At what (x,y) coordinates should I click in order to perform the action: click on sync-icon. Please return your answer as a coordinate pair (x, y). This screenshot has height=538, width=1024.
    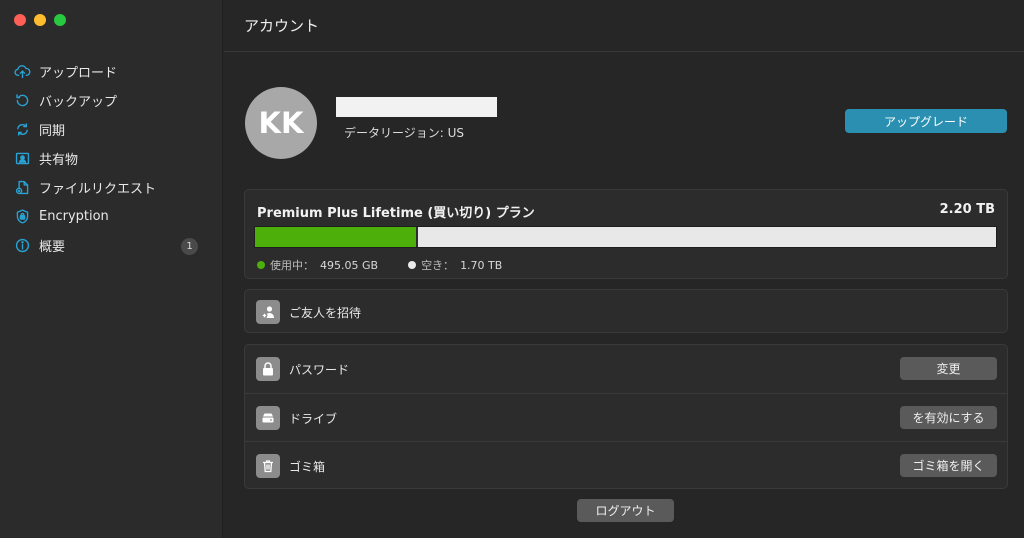
    Looking at the image, I should click on (22, 130).